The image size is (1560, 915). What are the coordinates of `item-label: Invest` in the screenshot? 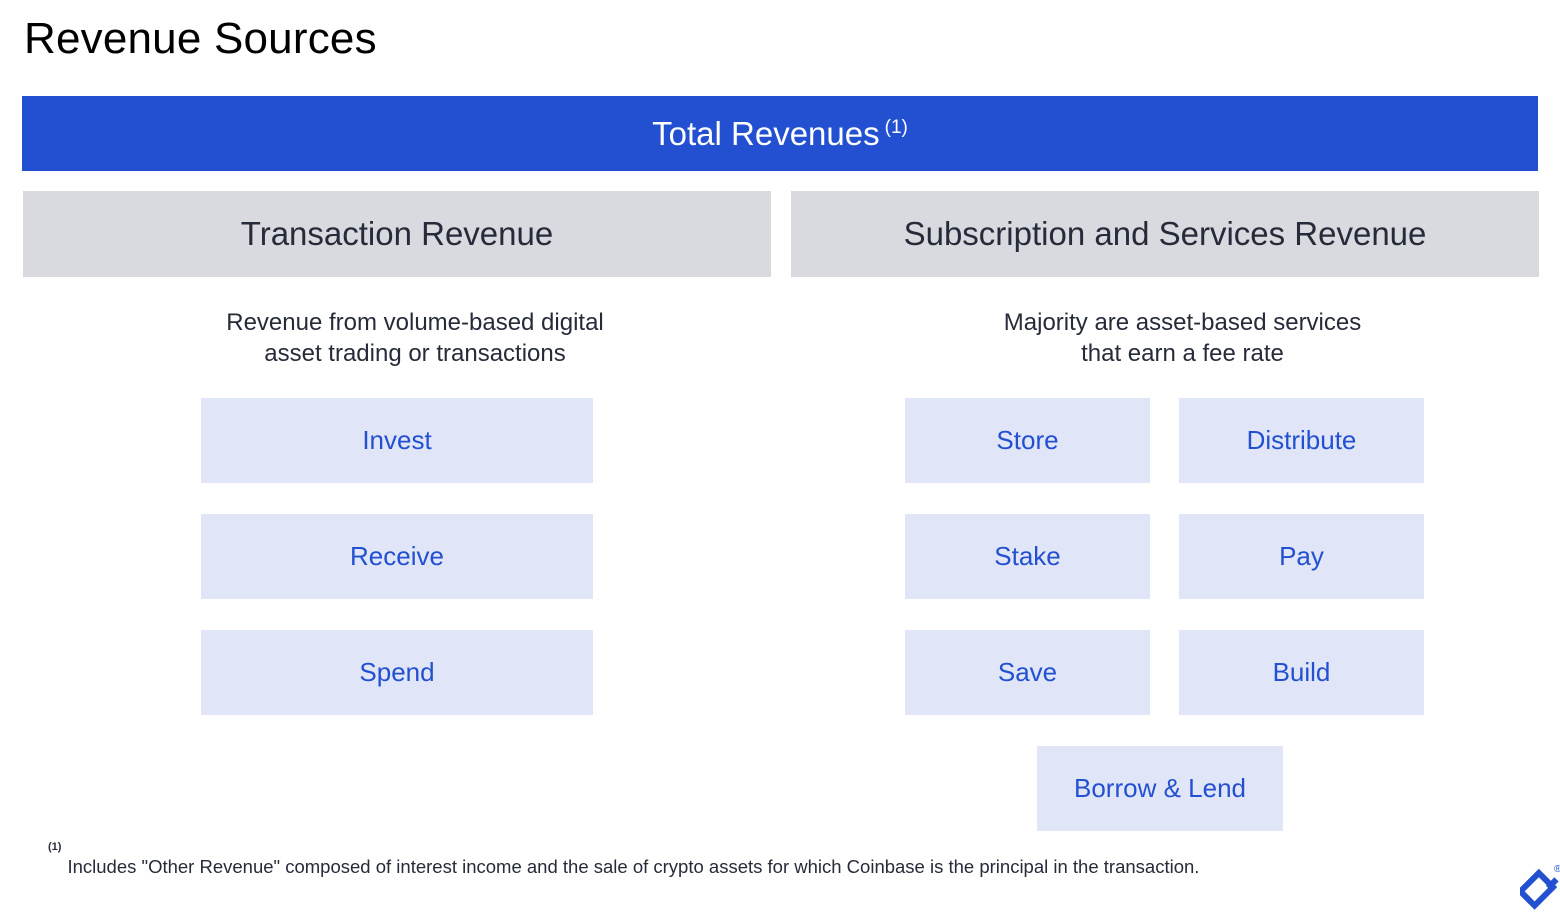 It's located at (397, 440).